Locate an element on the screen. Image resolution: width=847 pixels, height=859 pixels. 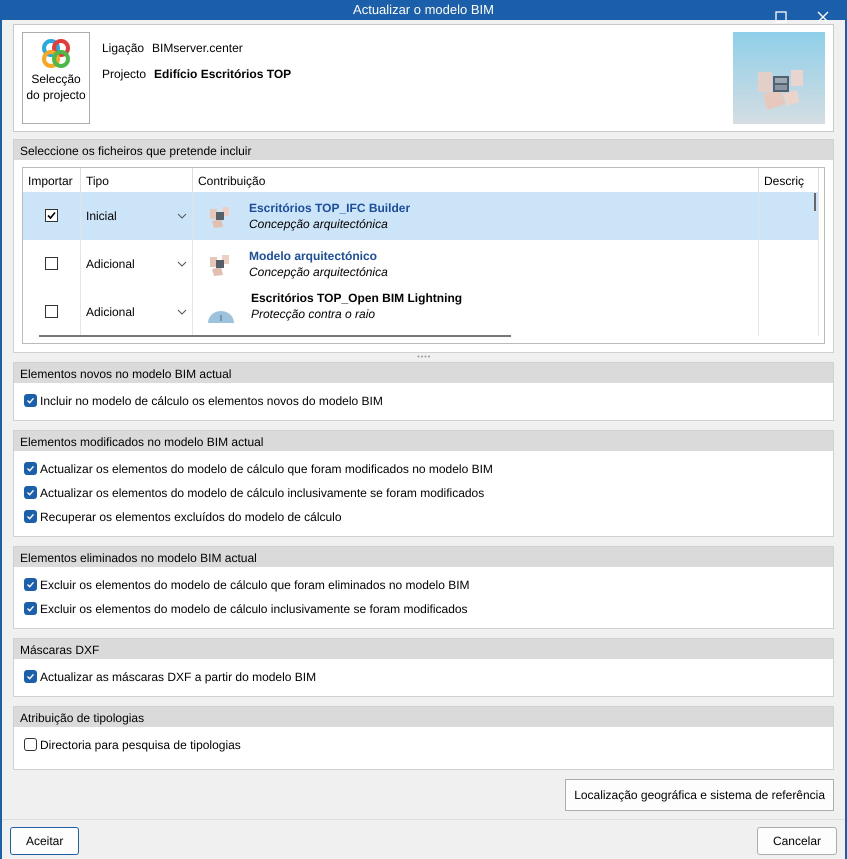
section-title: Elementos novos no modelo BIM actual is located at coordinates (126, 373).